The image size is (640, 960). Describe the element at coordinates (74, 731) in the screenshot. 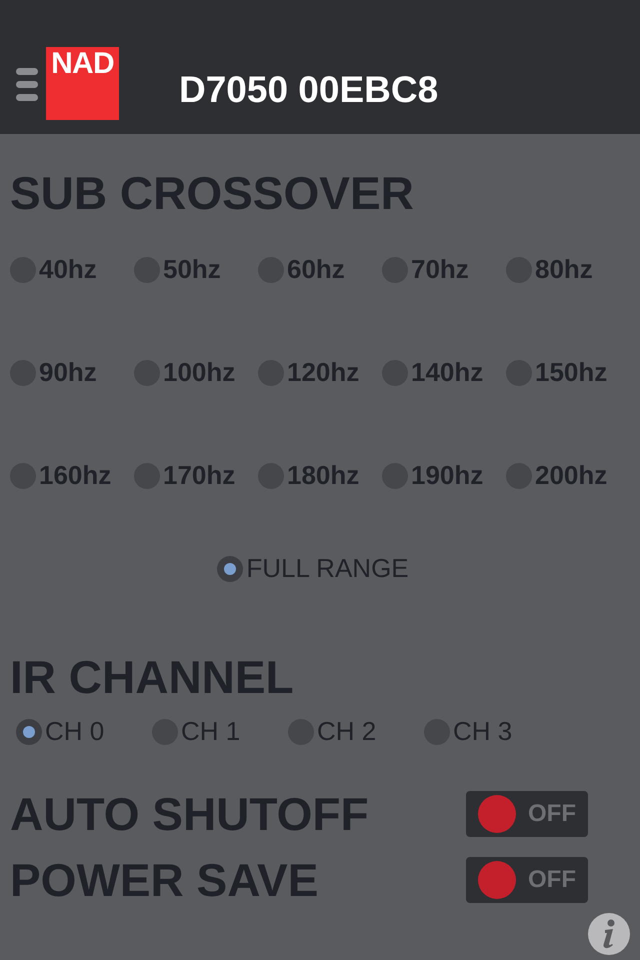

I see `radio-label: CH 0` at that location.